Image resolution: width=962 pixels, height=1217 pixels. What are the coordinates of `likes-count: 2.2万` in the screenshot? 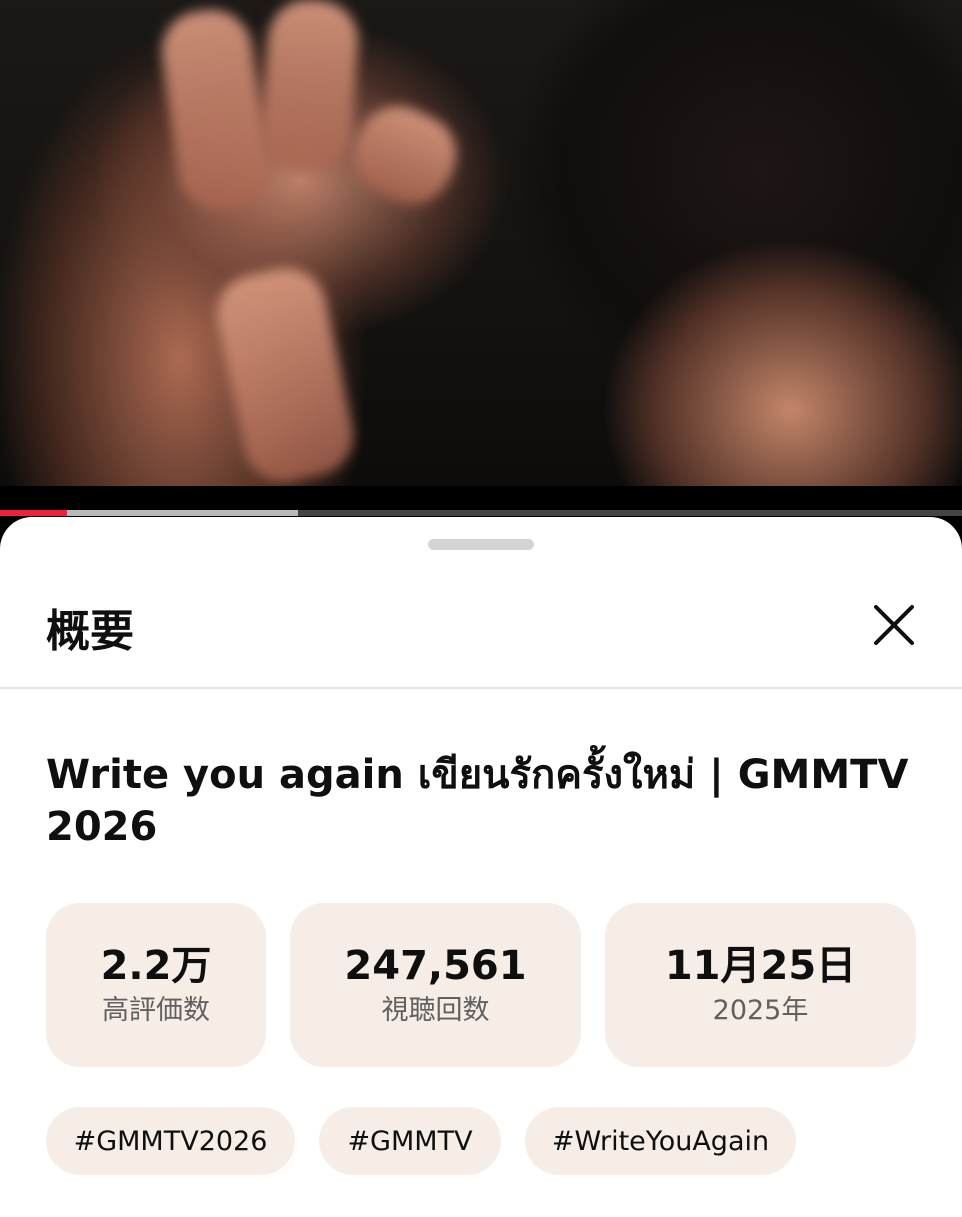 It's located at (156, 966).